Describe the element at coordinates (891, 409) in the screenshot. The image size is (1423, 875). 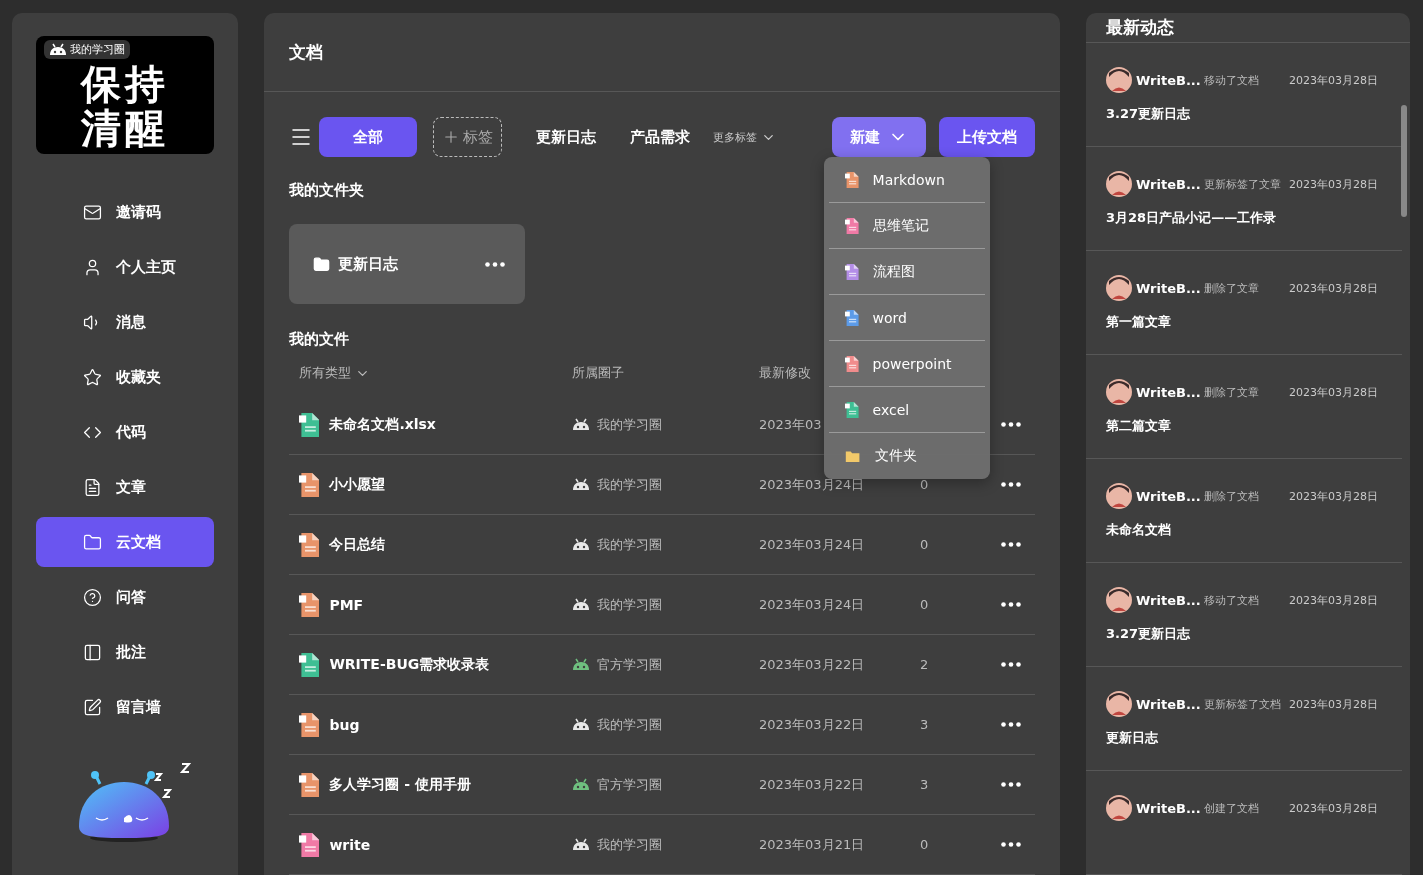
I see `menu-item-label: excel` at that location.